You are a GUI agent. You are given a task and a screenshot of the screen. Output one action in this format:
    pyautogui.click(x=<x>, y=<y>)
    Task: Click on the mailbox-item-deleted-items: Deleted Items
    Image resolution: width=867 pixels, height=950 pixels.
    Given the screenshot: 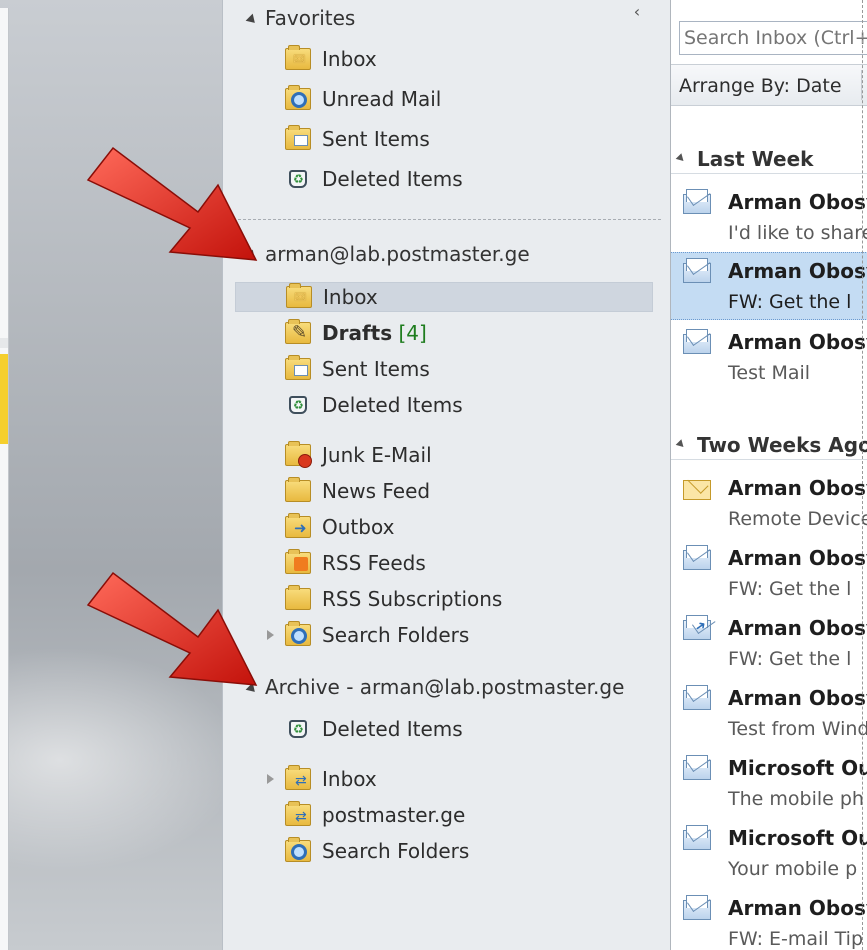 What is the action you would take?
    pyautogui.click(x=374, y=405)
    